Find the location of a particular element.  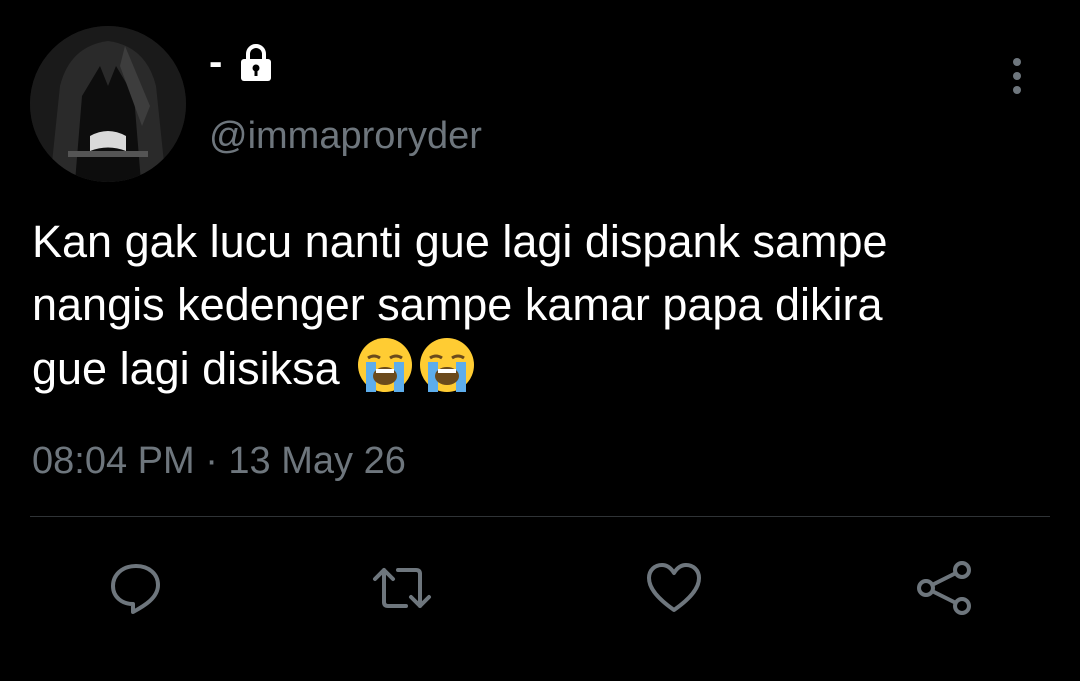

reply-icon is located at coordinates (135, 589).